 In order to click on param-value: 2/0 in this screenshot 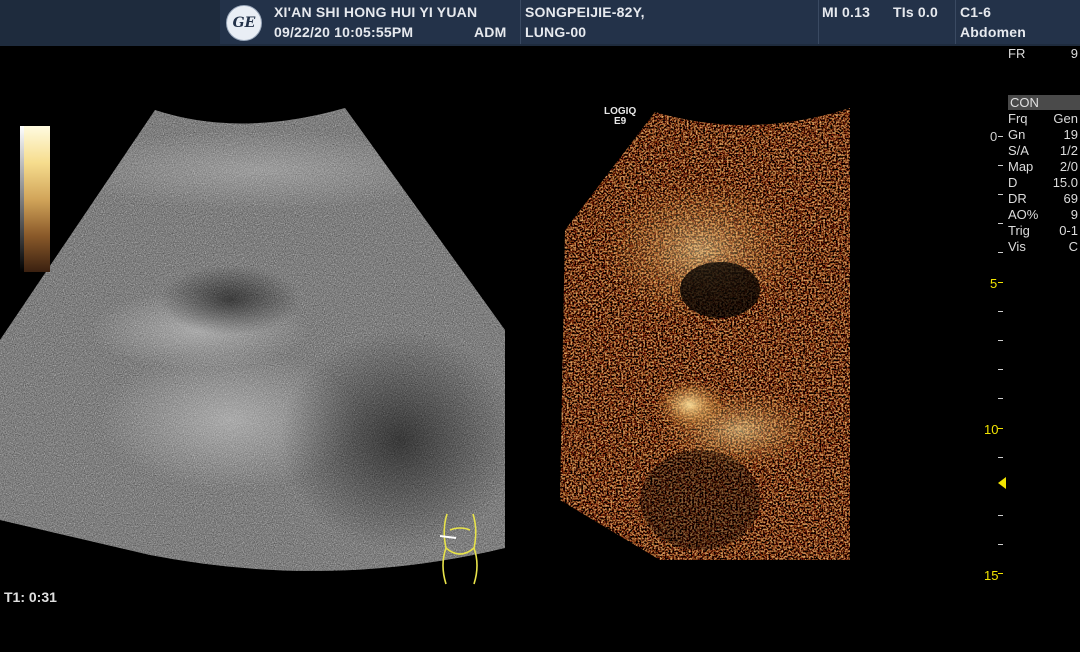, I will do `click(1068, 166)`.